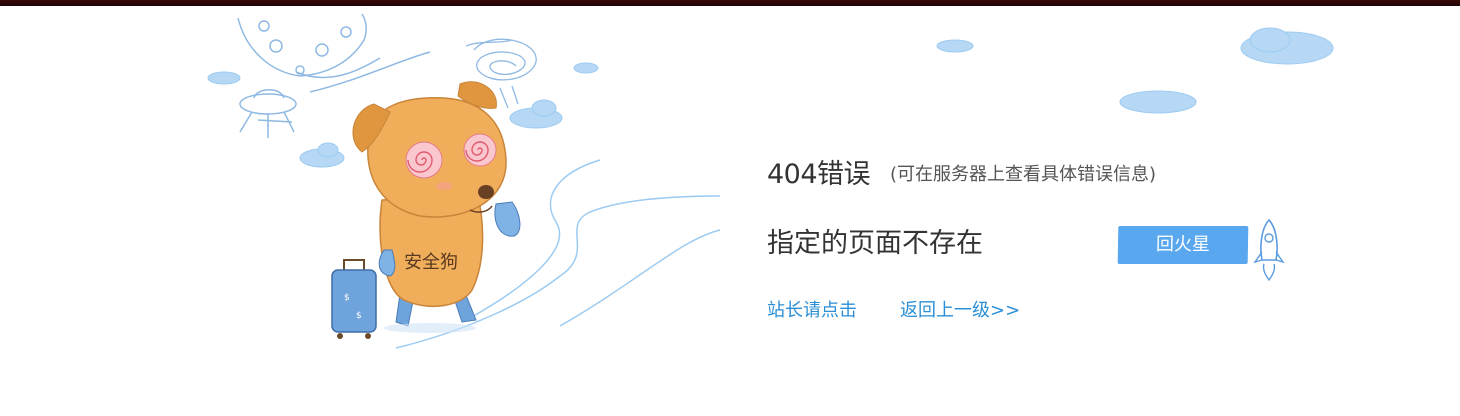 This screenshot has width=1460, height=416. I want to click on moon-icon, so click(334, 53).